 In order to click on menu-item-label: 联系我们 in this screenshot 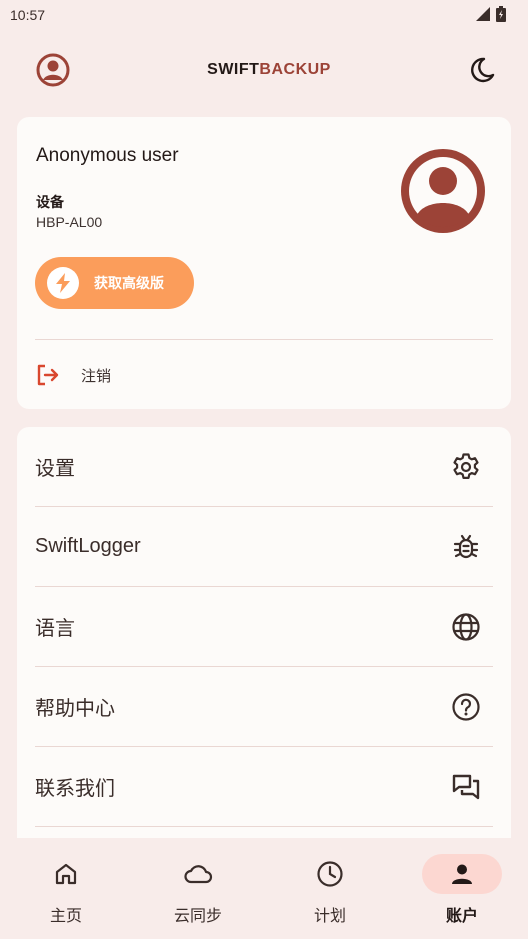, I will do `click(75, 789)`.